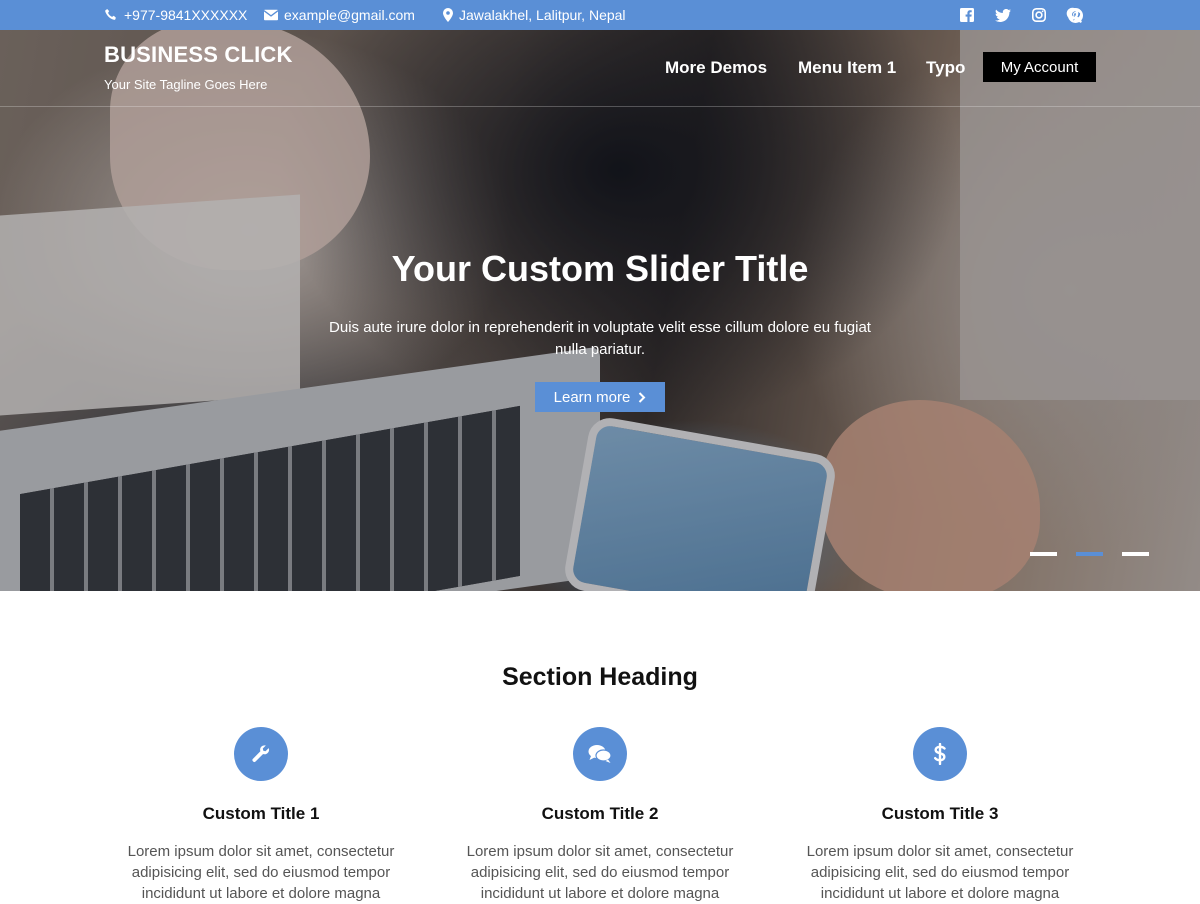 This screenshot has width=1200, height=904. I want to click on phone-contact: +977-9841XXXXXX, so click(175, 15).